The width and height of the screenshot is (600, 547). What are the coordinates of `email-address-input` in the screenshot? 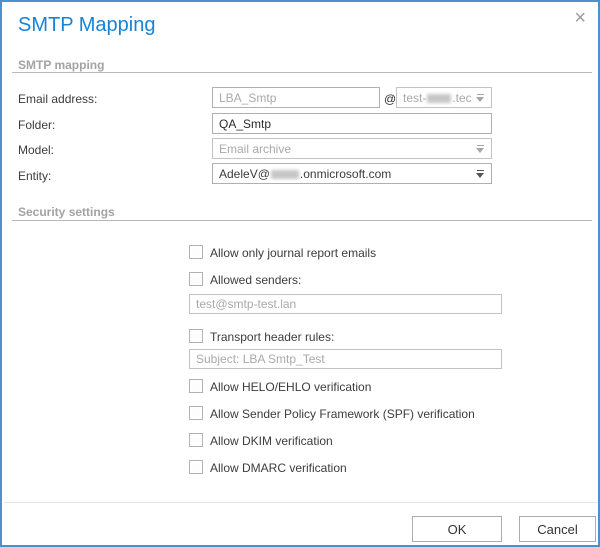 It's located at (296, 97).